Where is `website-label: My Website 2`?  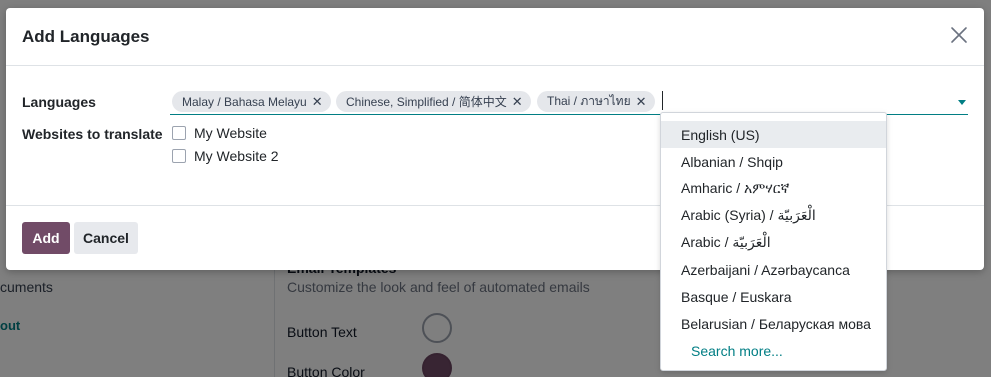 website-label: My Website 2 is located at coordinates (236, 156).